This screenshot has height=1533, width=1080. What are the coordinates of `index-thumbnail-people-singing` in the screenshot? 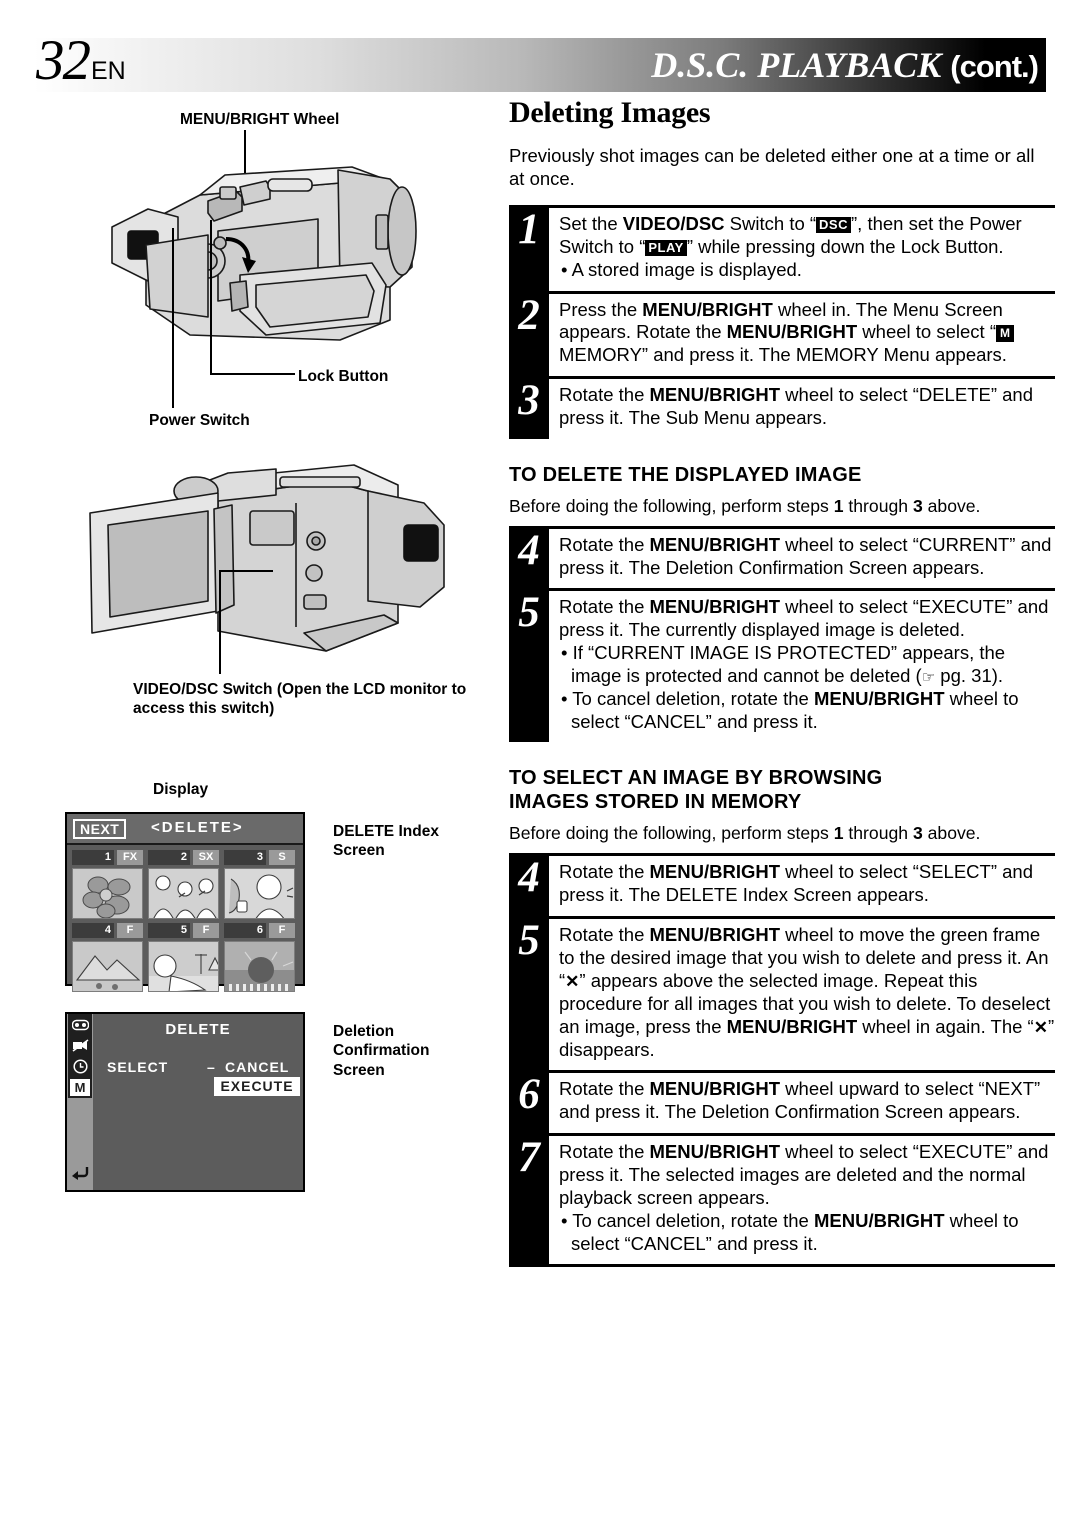 It's located at (183, 893).